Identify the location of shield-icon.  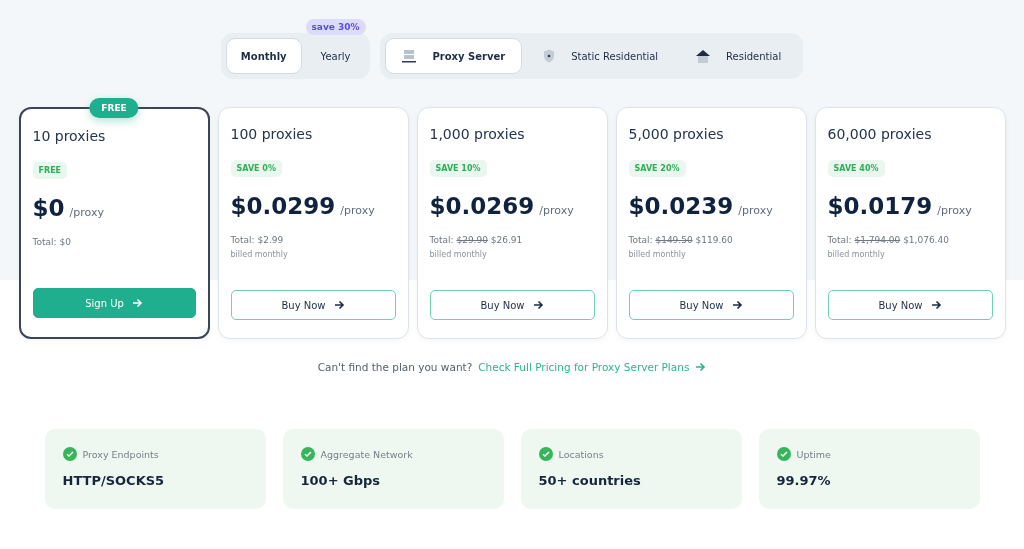
(549, 56).